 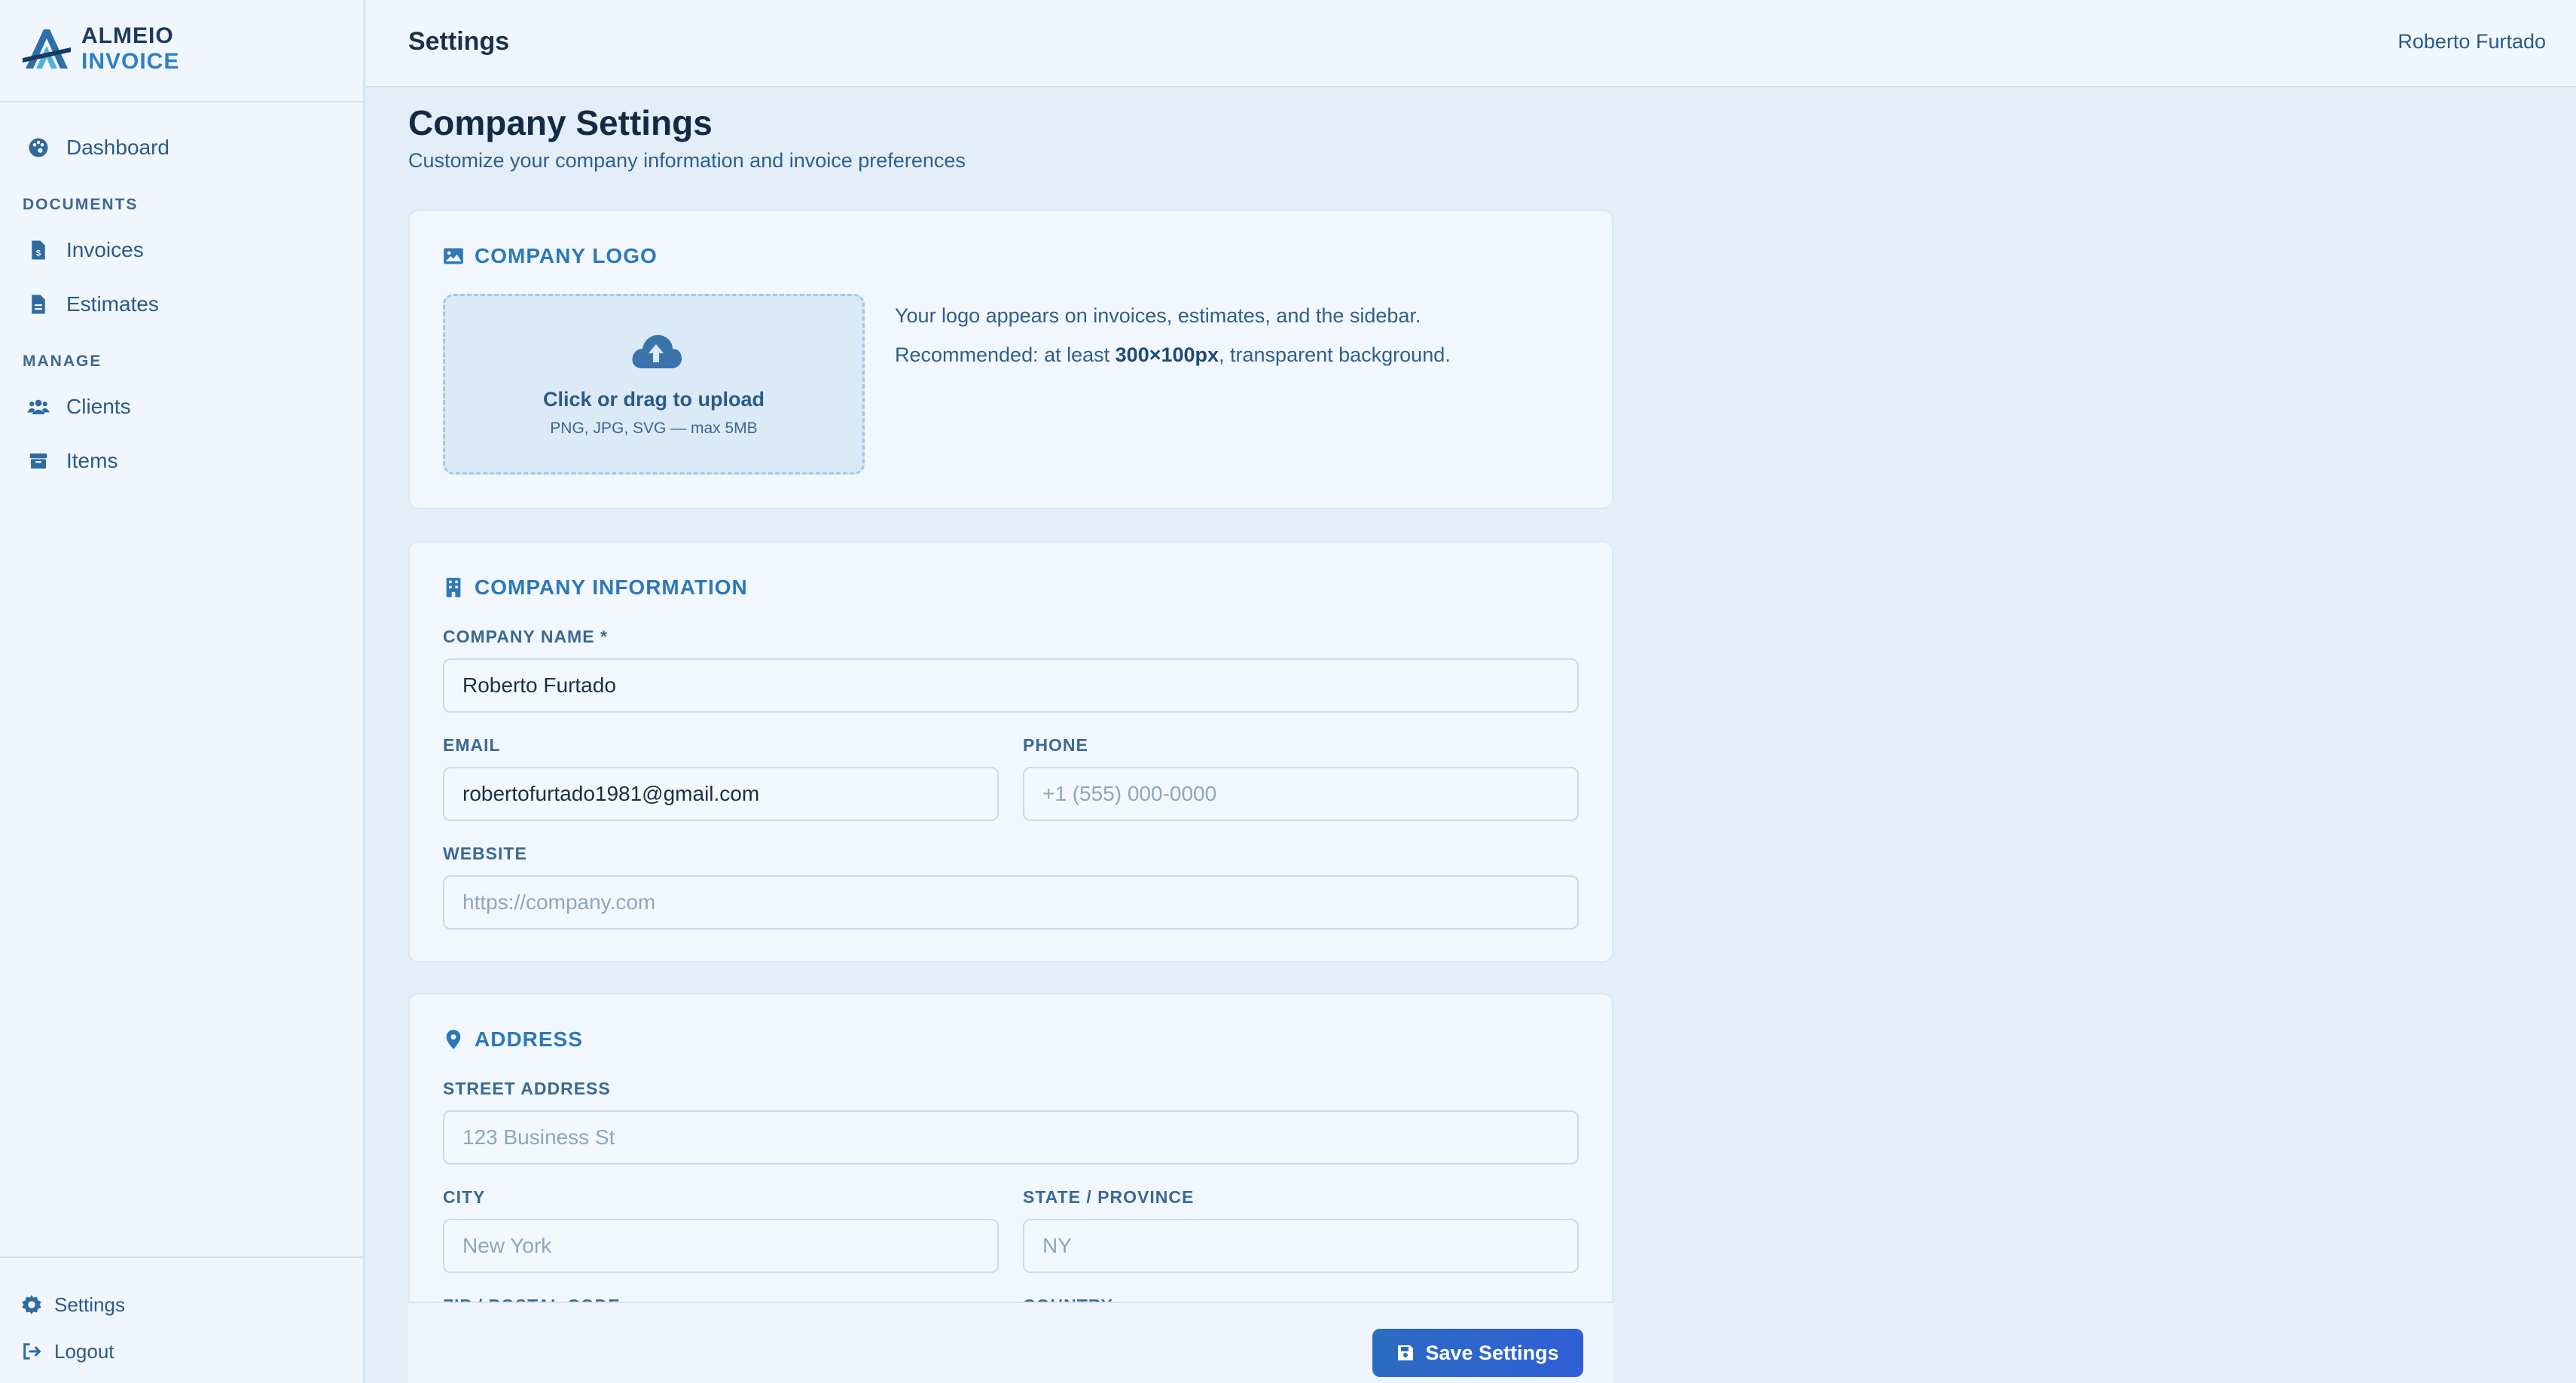 I want to click on building-icon, so click(x=454, y=587).